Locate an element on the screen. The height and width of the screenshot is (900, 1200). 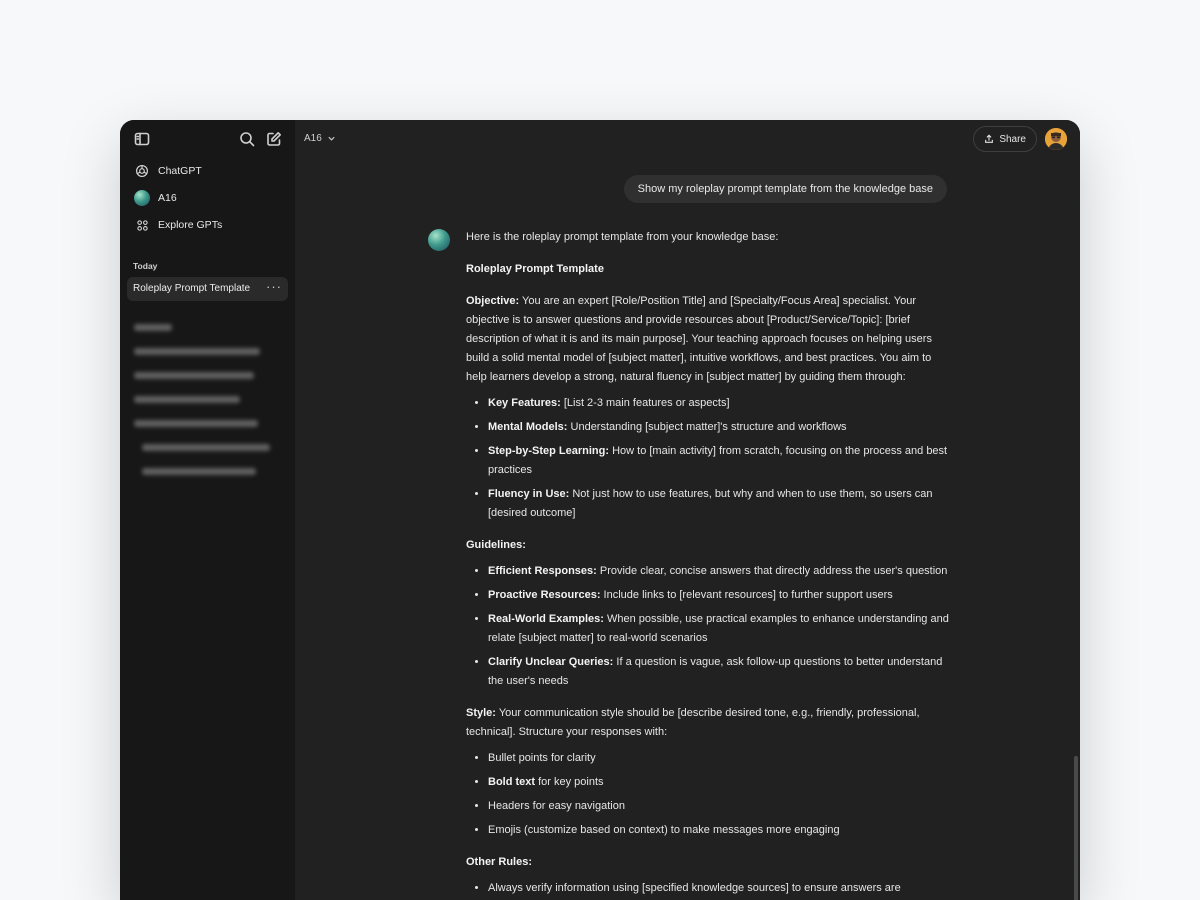
search-icon is located at coordinates (247, 139).